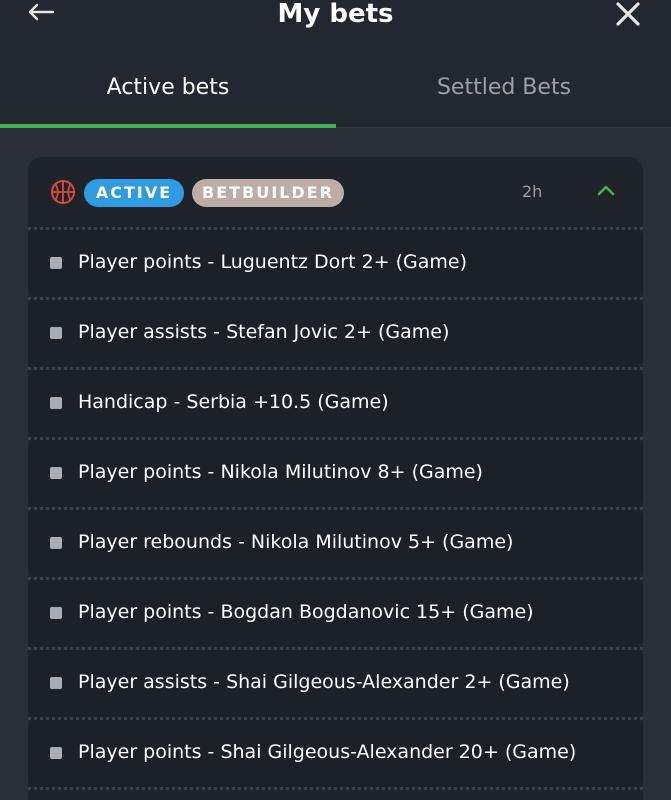 The height and width of the screenshot is (800, 671). What do you see at coordinates (233, 402) in the screenshot?
I see `bet-leg-text: Handicap - Serbia +10.5 (Game)` at bounding box center [233, 402].